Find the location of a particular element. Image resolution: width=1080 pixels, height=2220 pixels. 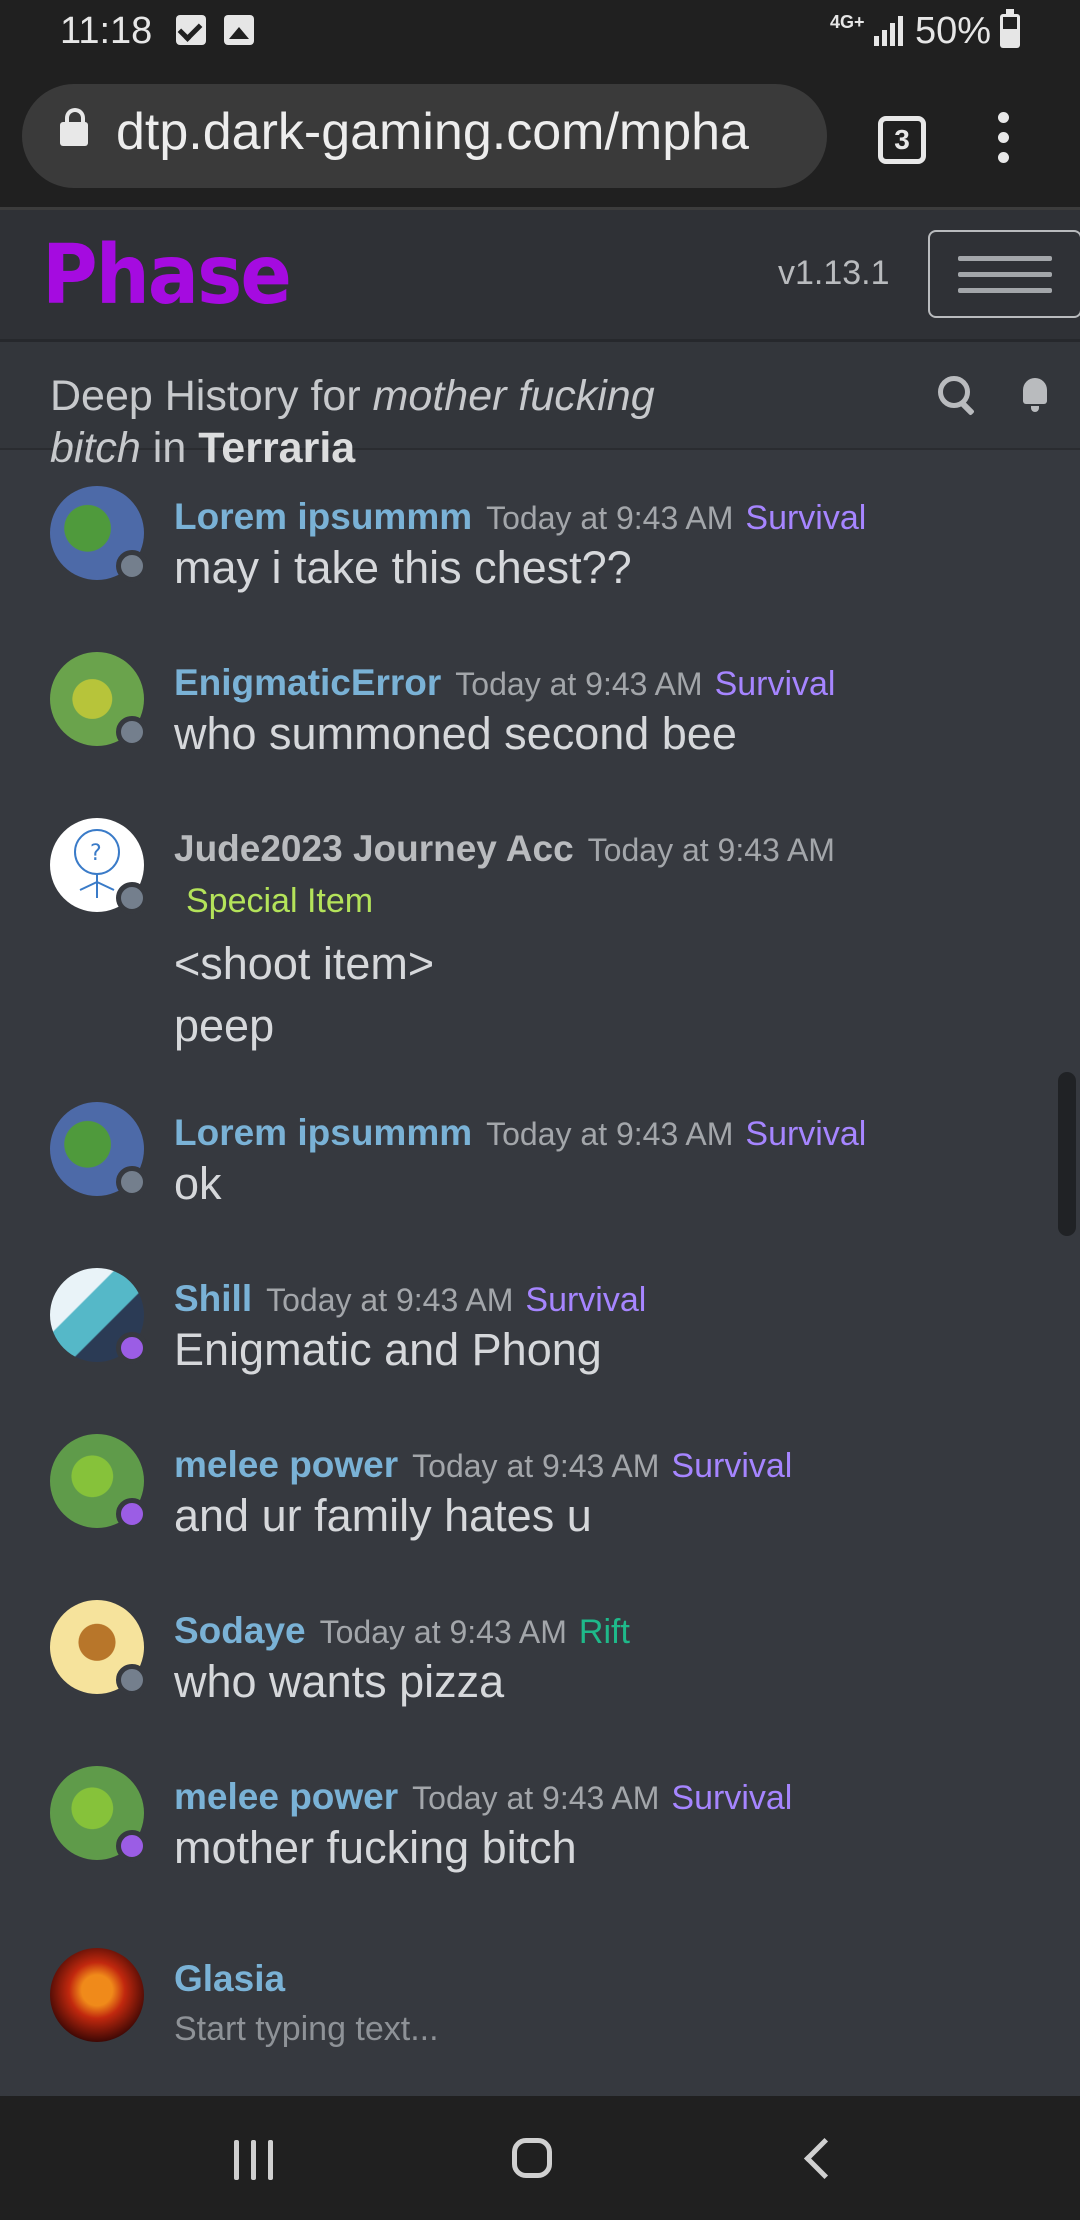

signal-icon is located at coordinates (888, 30).